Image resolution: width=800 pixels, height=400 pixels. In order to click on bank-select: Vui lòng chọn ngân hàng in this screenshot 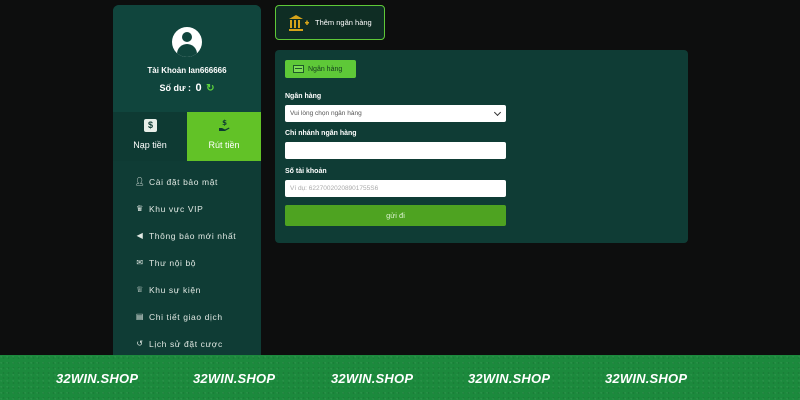, I will do `click(395, 113)`.